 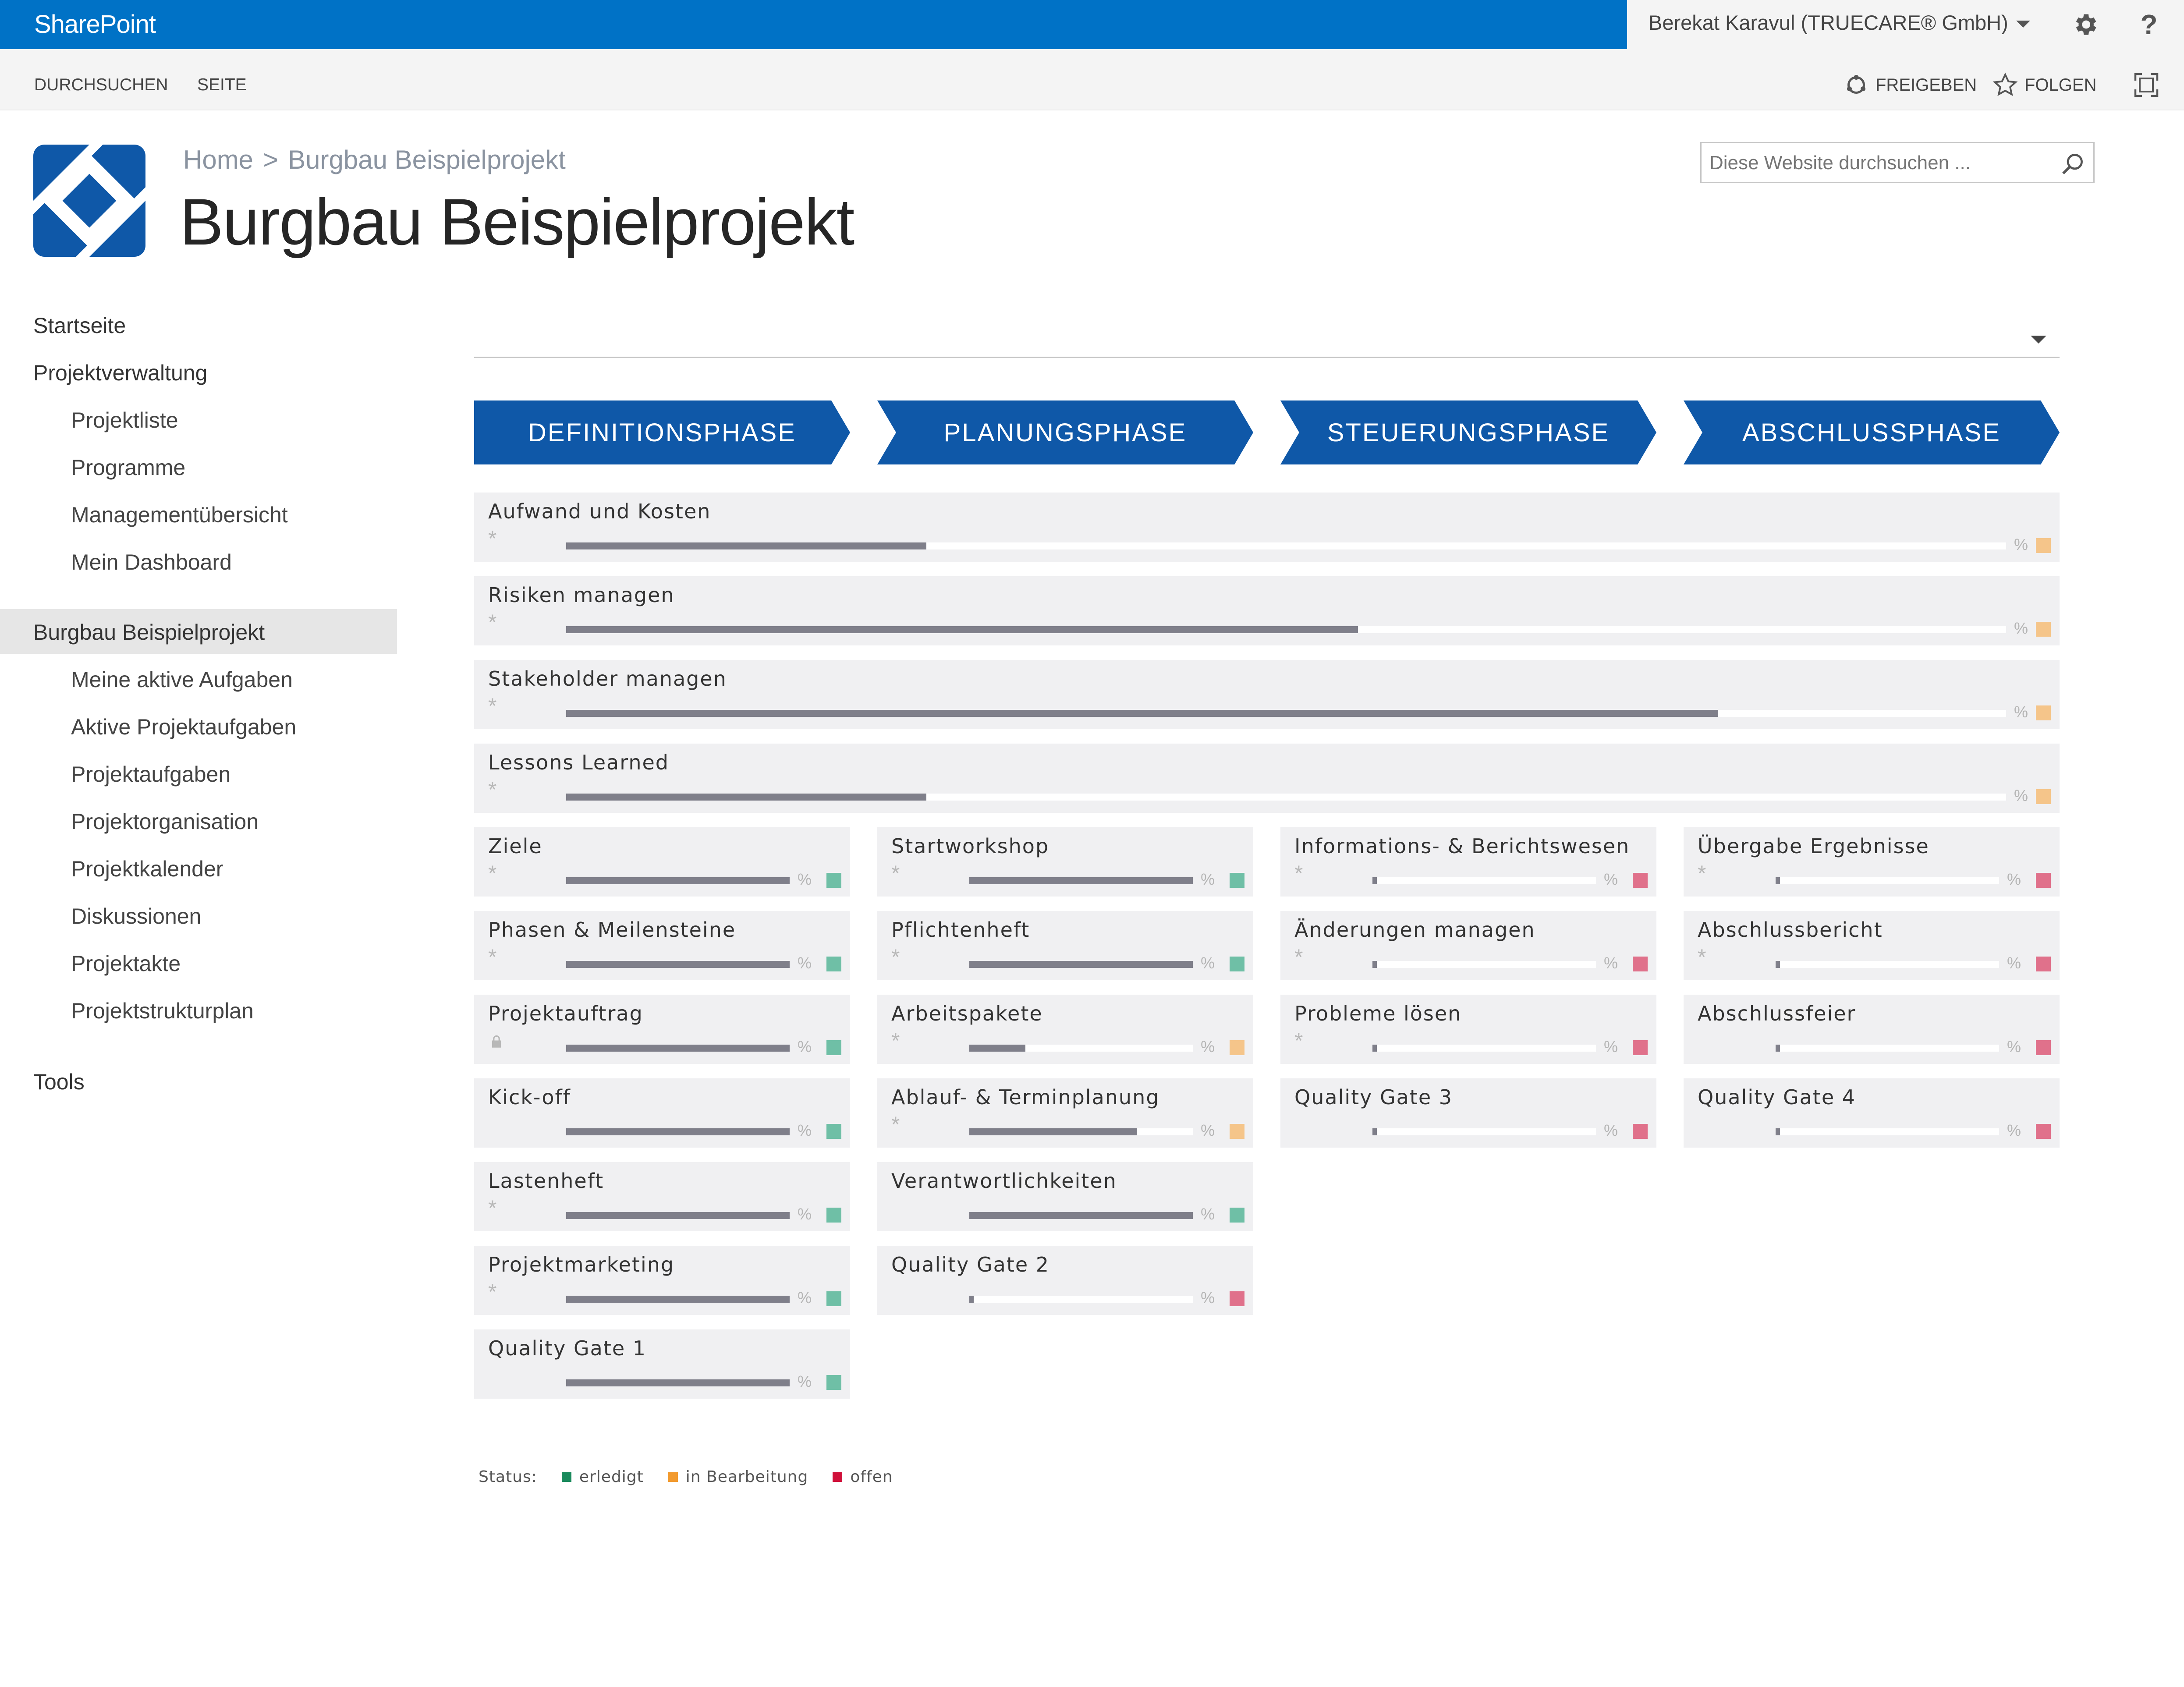 What do you see at coordinates (529, 1097) in the screenshot?
I see `task-title: Kick-off` at bounding box center [529, 1097].